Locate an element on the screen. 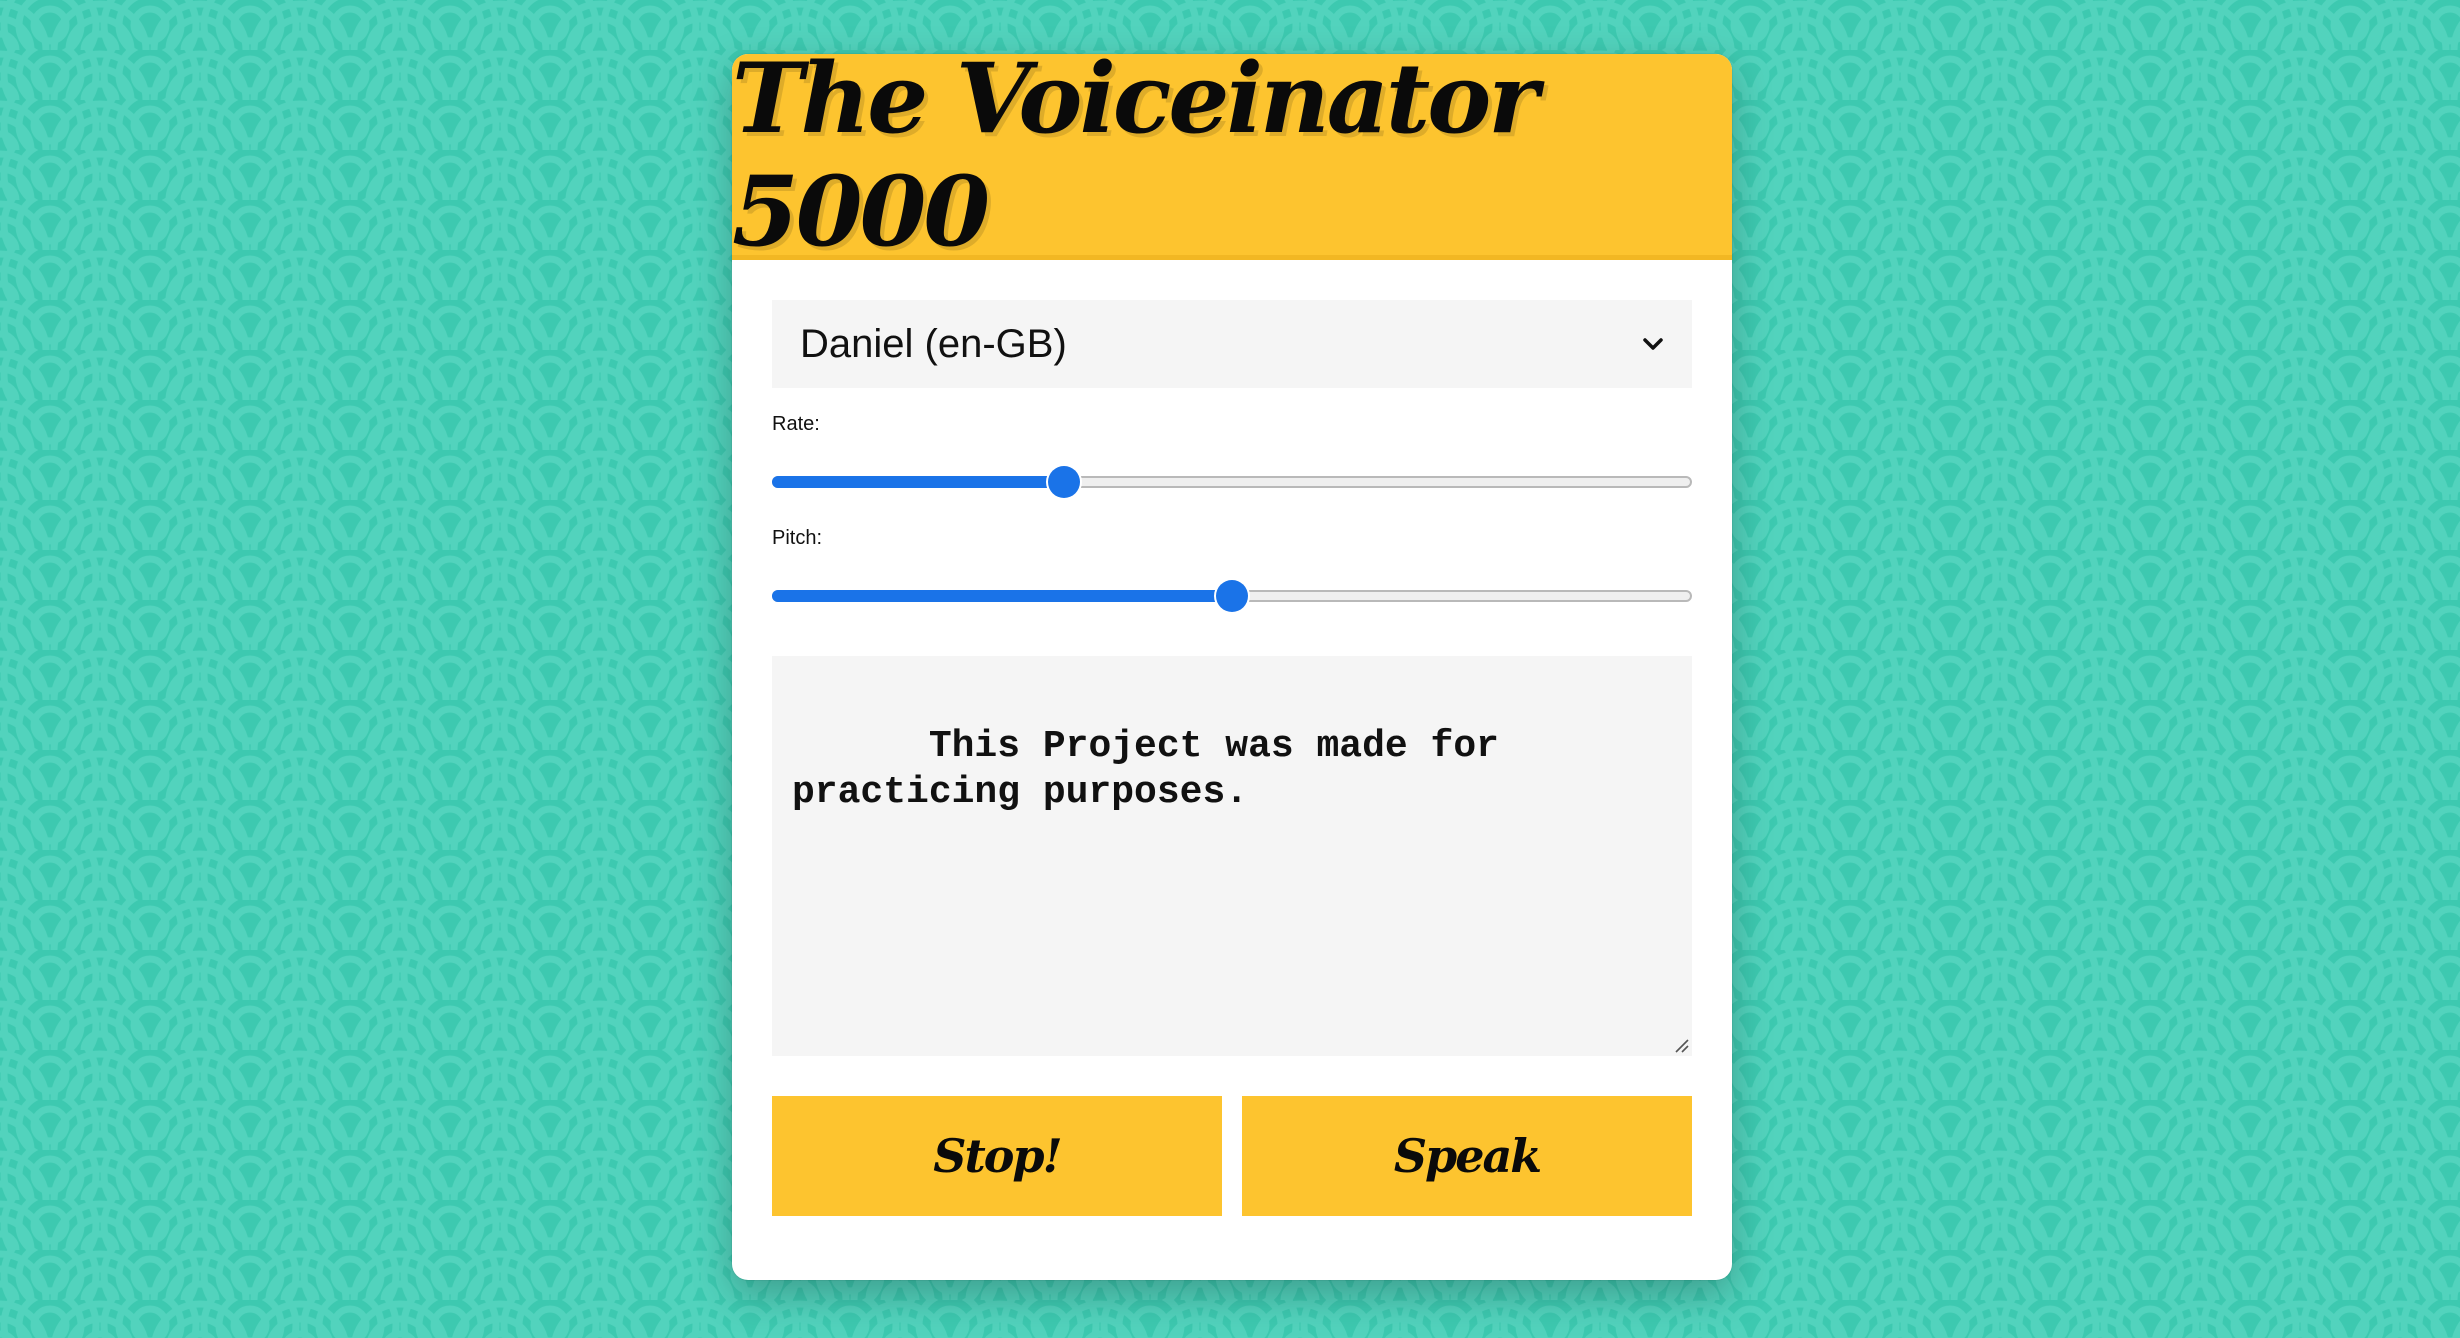 This screenshot has width=2460, height=1338. pitch-slider-thumb is located at coordinates (1232, 596).